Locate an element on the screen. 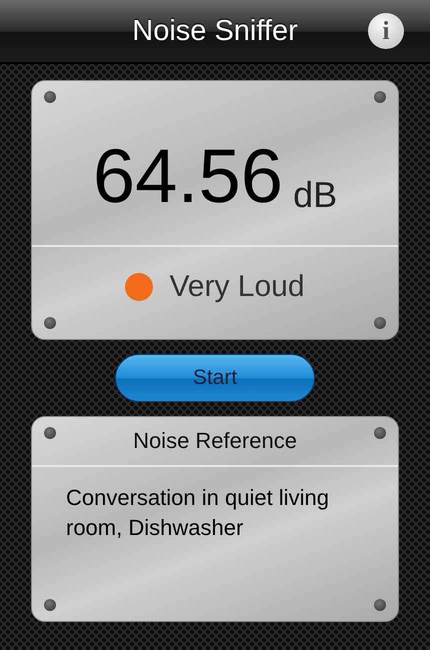 This screenshot has height=650, width=430. status-label: Very Loud is located at coordinates (237, 287).